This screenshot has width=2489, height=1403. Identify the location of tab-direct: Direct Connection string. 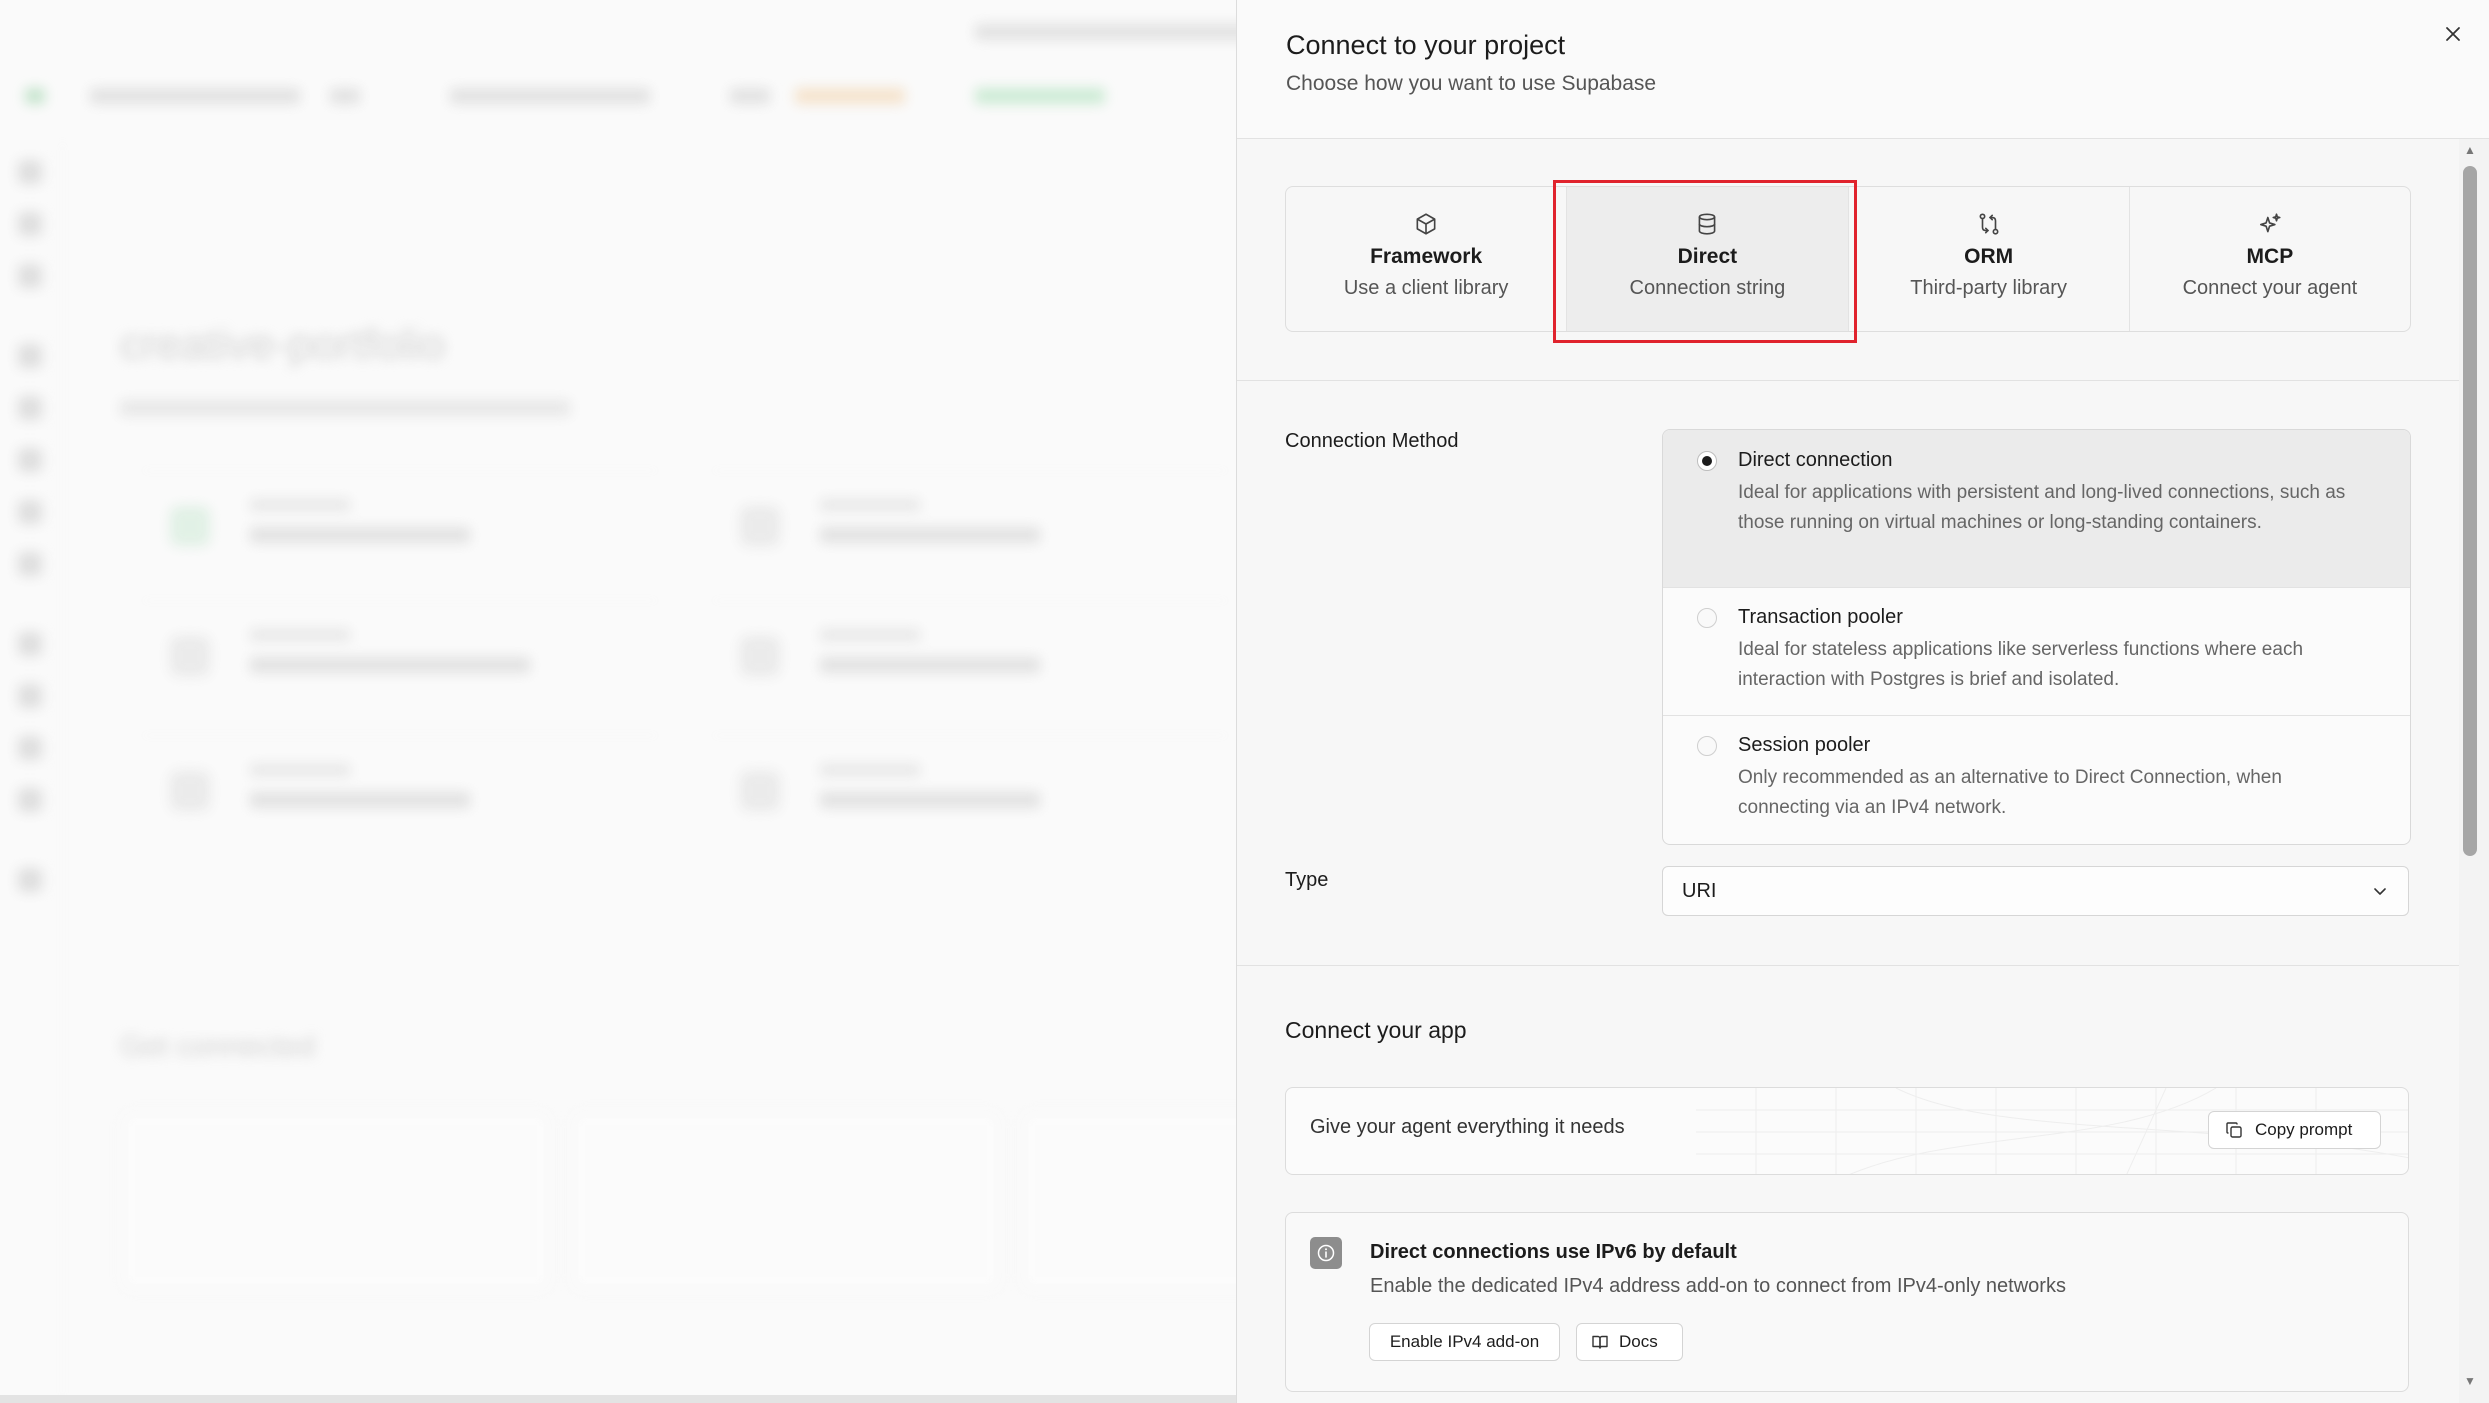
(1708, 259).